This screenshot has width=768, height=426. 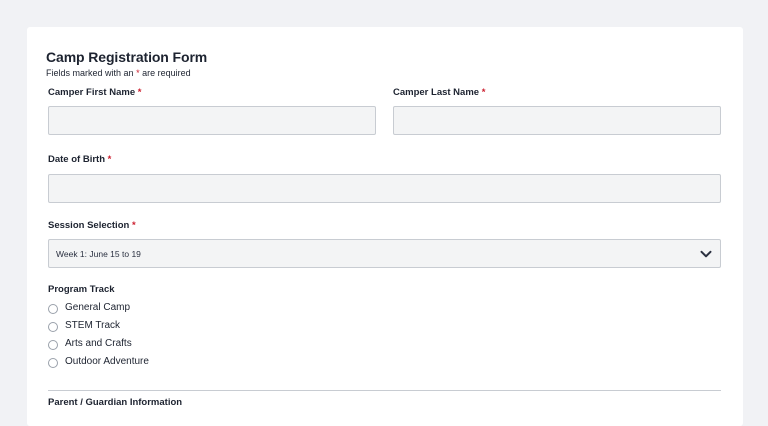 What do you see at coordinates (557, 120) in the screenshot?
I see `last-name-input` at bounding box center [557, 120].